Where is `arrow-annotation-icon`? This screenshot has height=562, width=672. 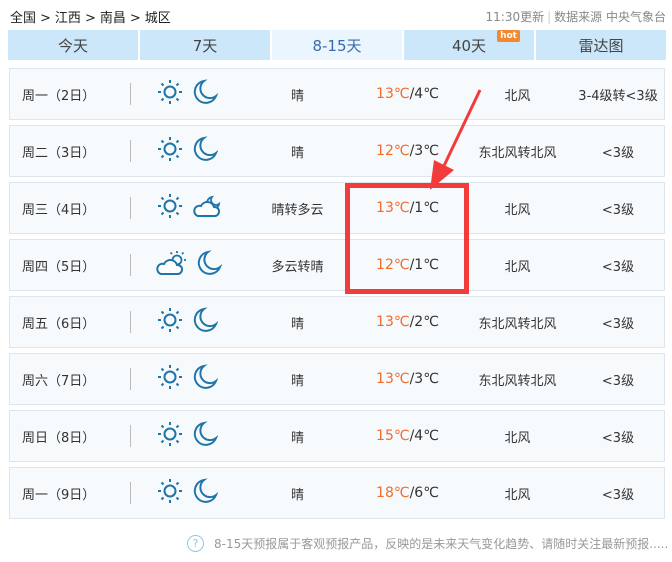
arrow-annotation-icon is located at coordinates (456, 139).